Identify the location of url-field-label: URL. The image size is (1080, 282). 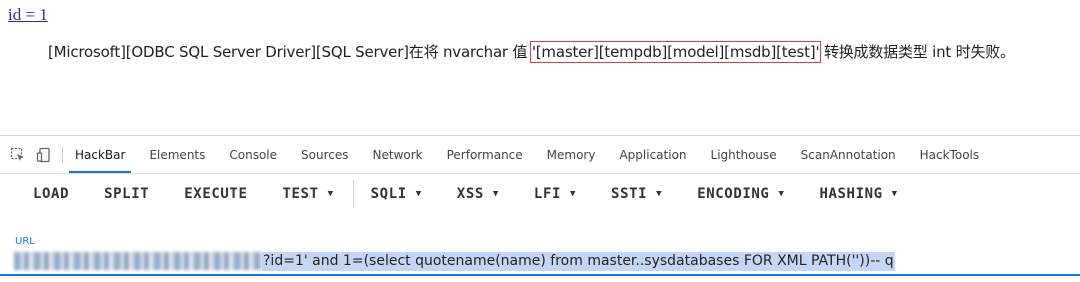
(25, 241).